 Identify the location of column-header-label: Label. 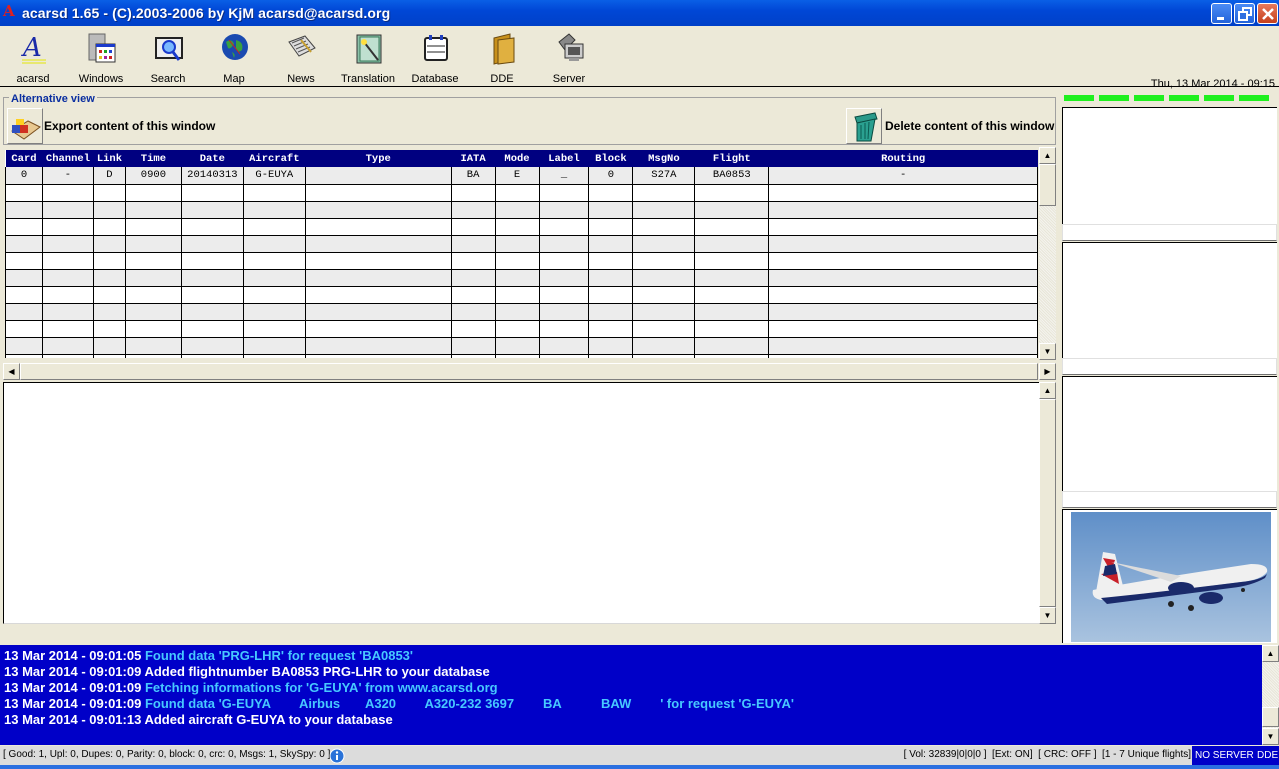
(564, 158).